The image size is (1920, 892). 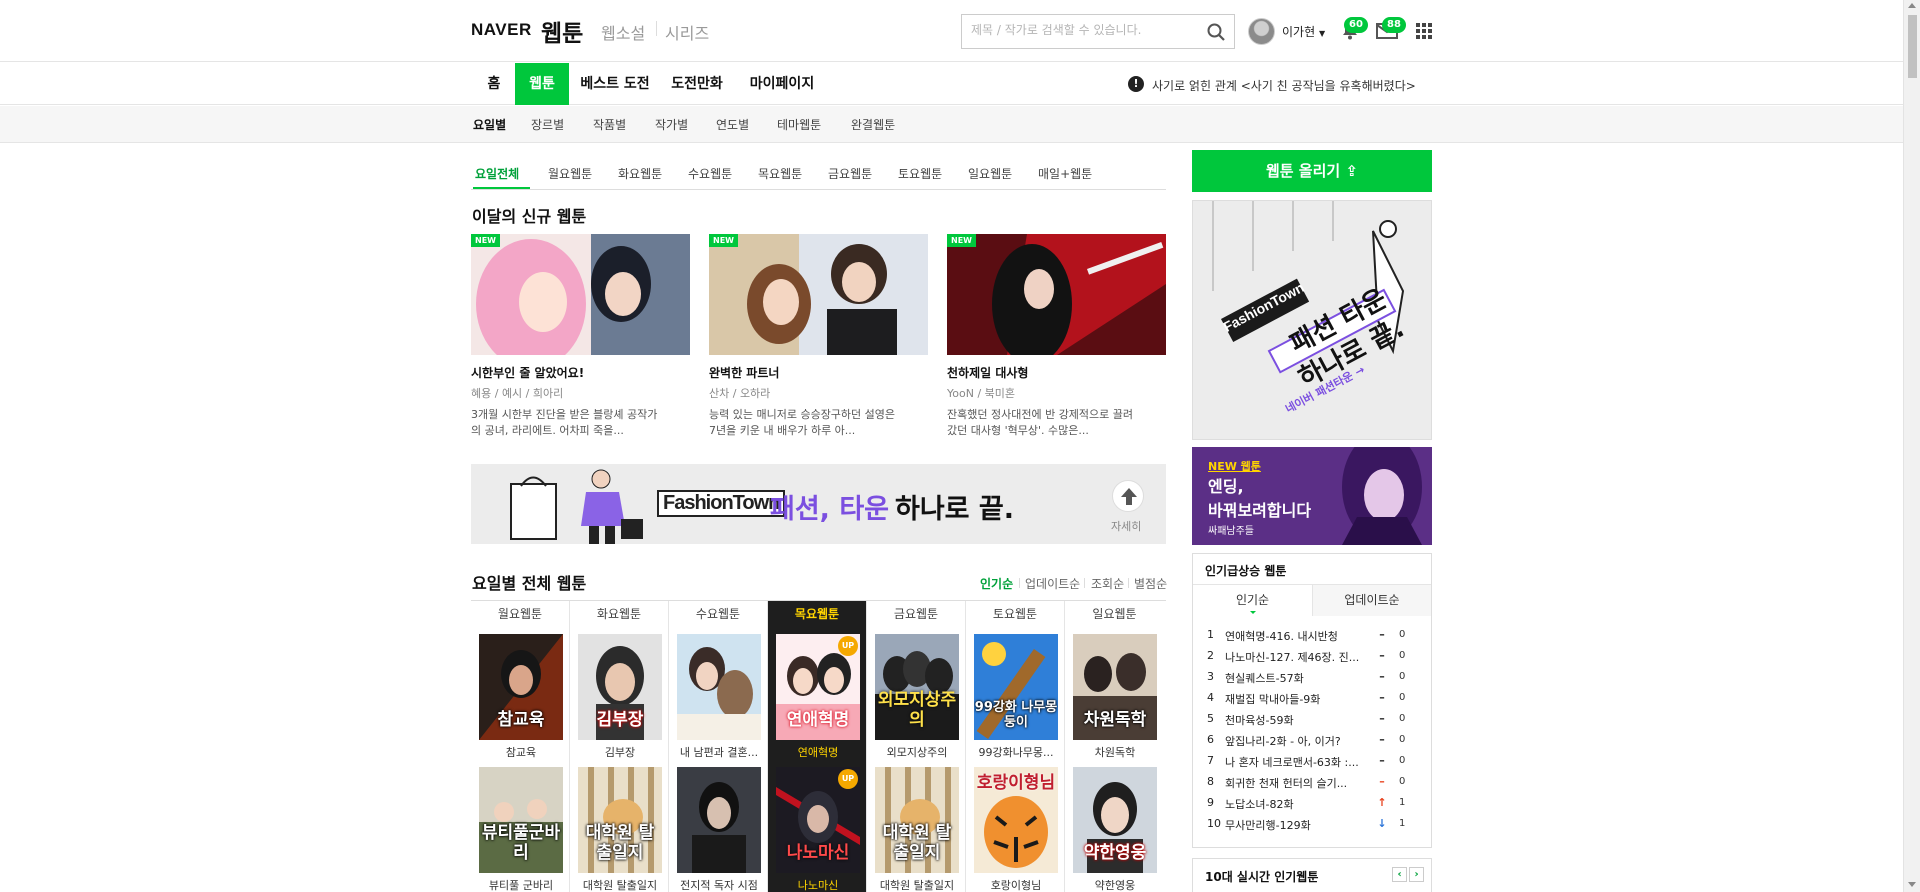 I want to click on day-header: 금요웹툰, so click(x=916, y=614).